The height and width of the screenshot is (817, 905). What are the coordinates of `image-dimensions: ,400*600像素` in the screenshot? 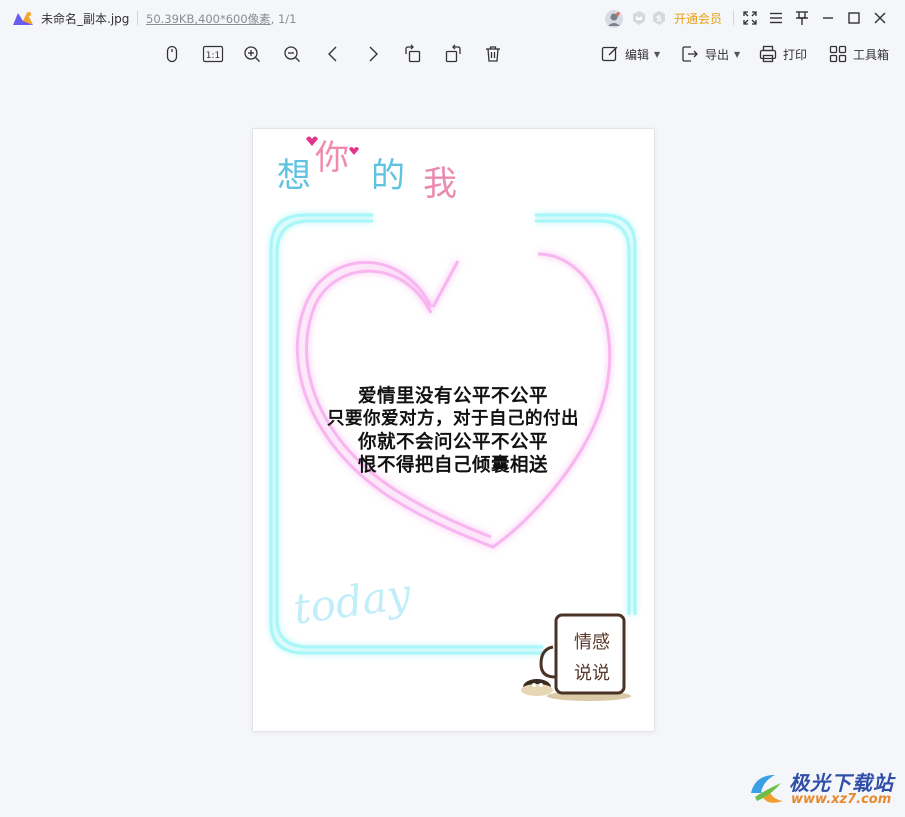 It's located at (232, 19).